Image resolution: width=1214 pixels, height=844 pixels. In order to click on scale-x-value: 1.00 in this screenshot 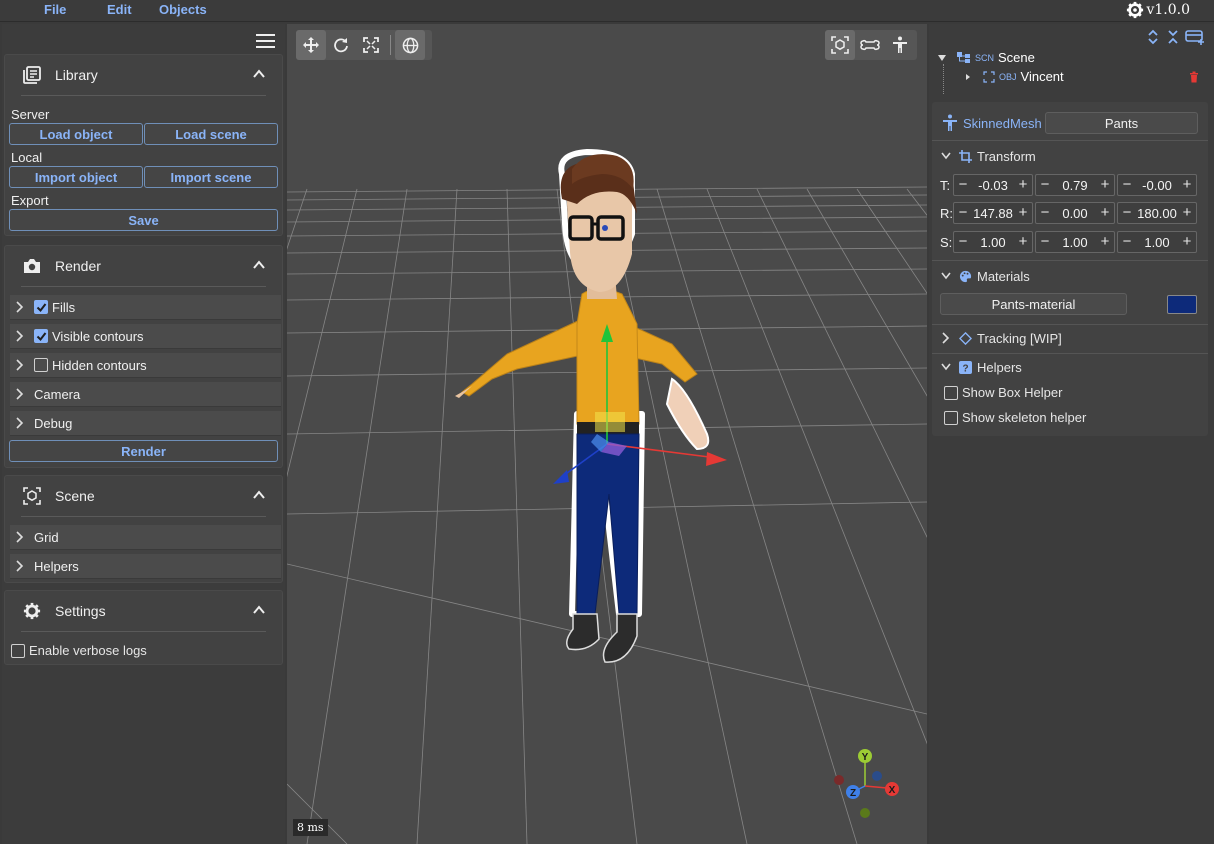, I will do `click(992, 242)`.